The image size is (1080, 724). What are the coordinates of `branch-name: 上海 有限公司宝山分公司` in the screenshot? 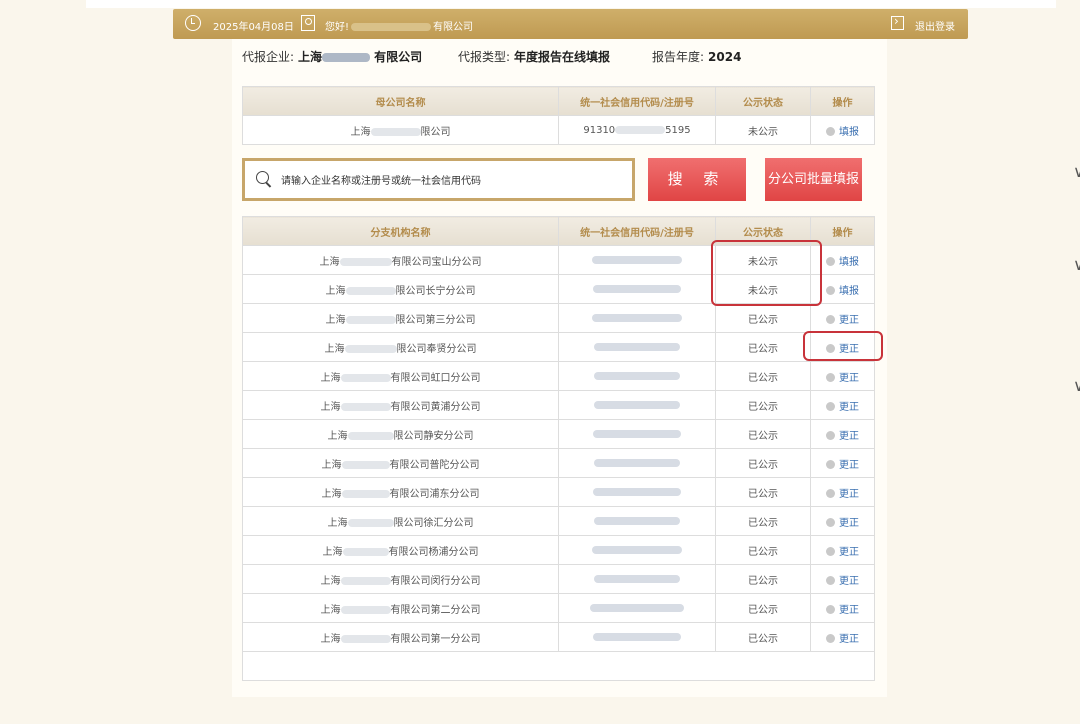 It's located at (400, 260).